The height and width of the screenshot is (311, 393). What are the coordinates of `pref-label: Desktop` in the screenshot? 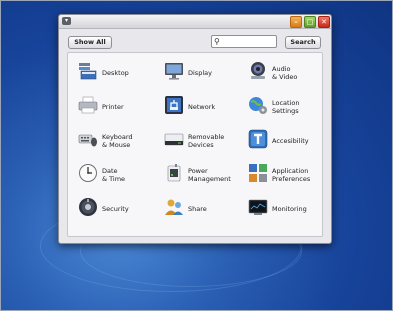 It's located at (115, 73).